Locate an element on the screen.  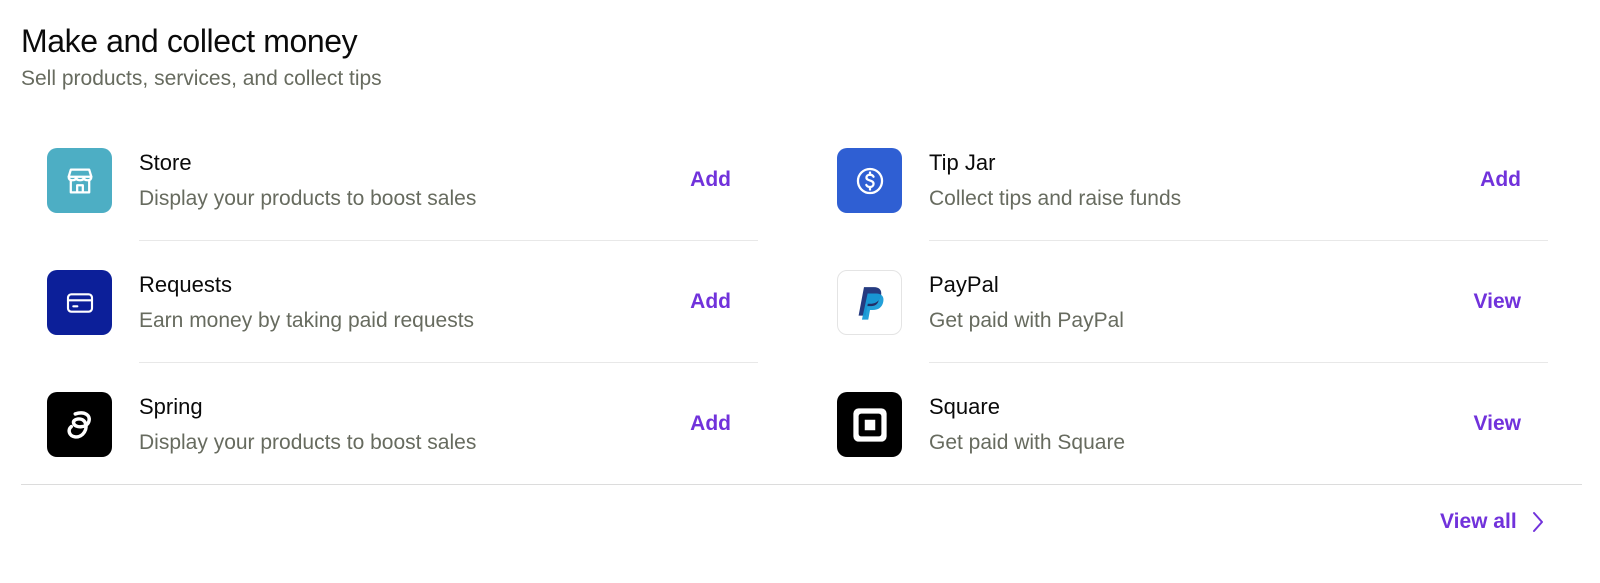
list-item-square: Square Get paid with Square View is located at coordinates (1179, 424).